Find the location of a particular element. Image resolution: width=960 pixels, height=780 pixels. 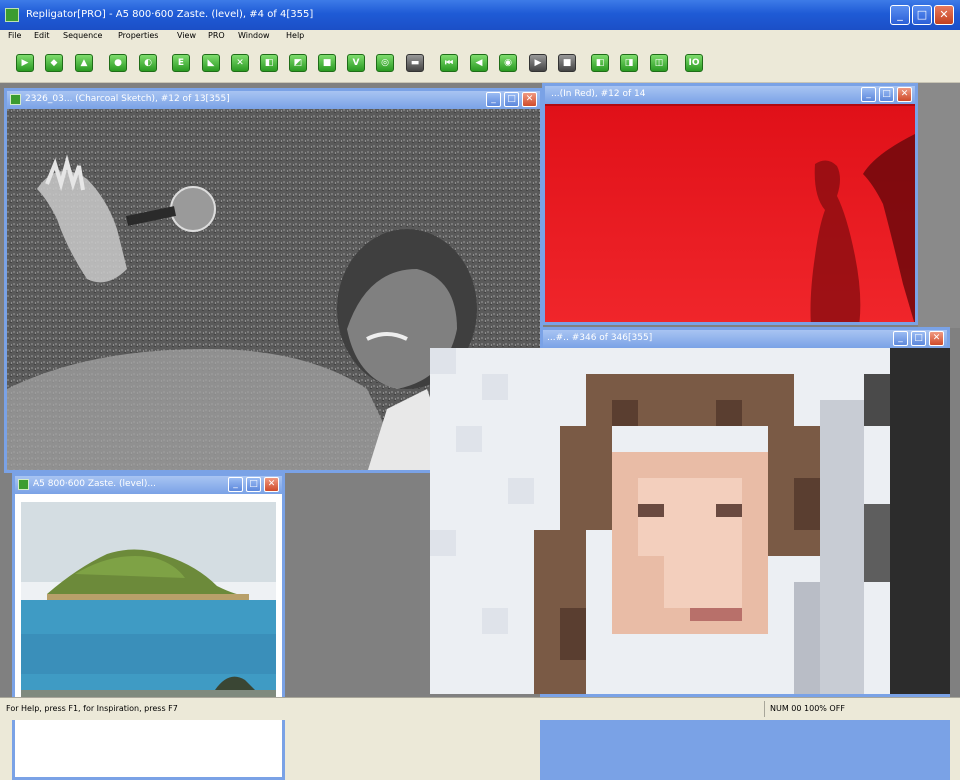

toolbar-button: ✕ is located at coordinates (240, 63).